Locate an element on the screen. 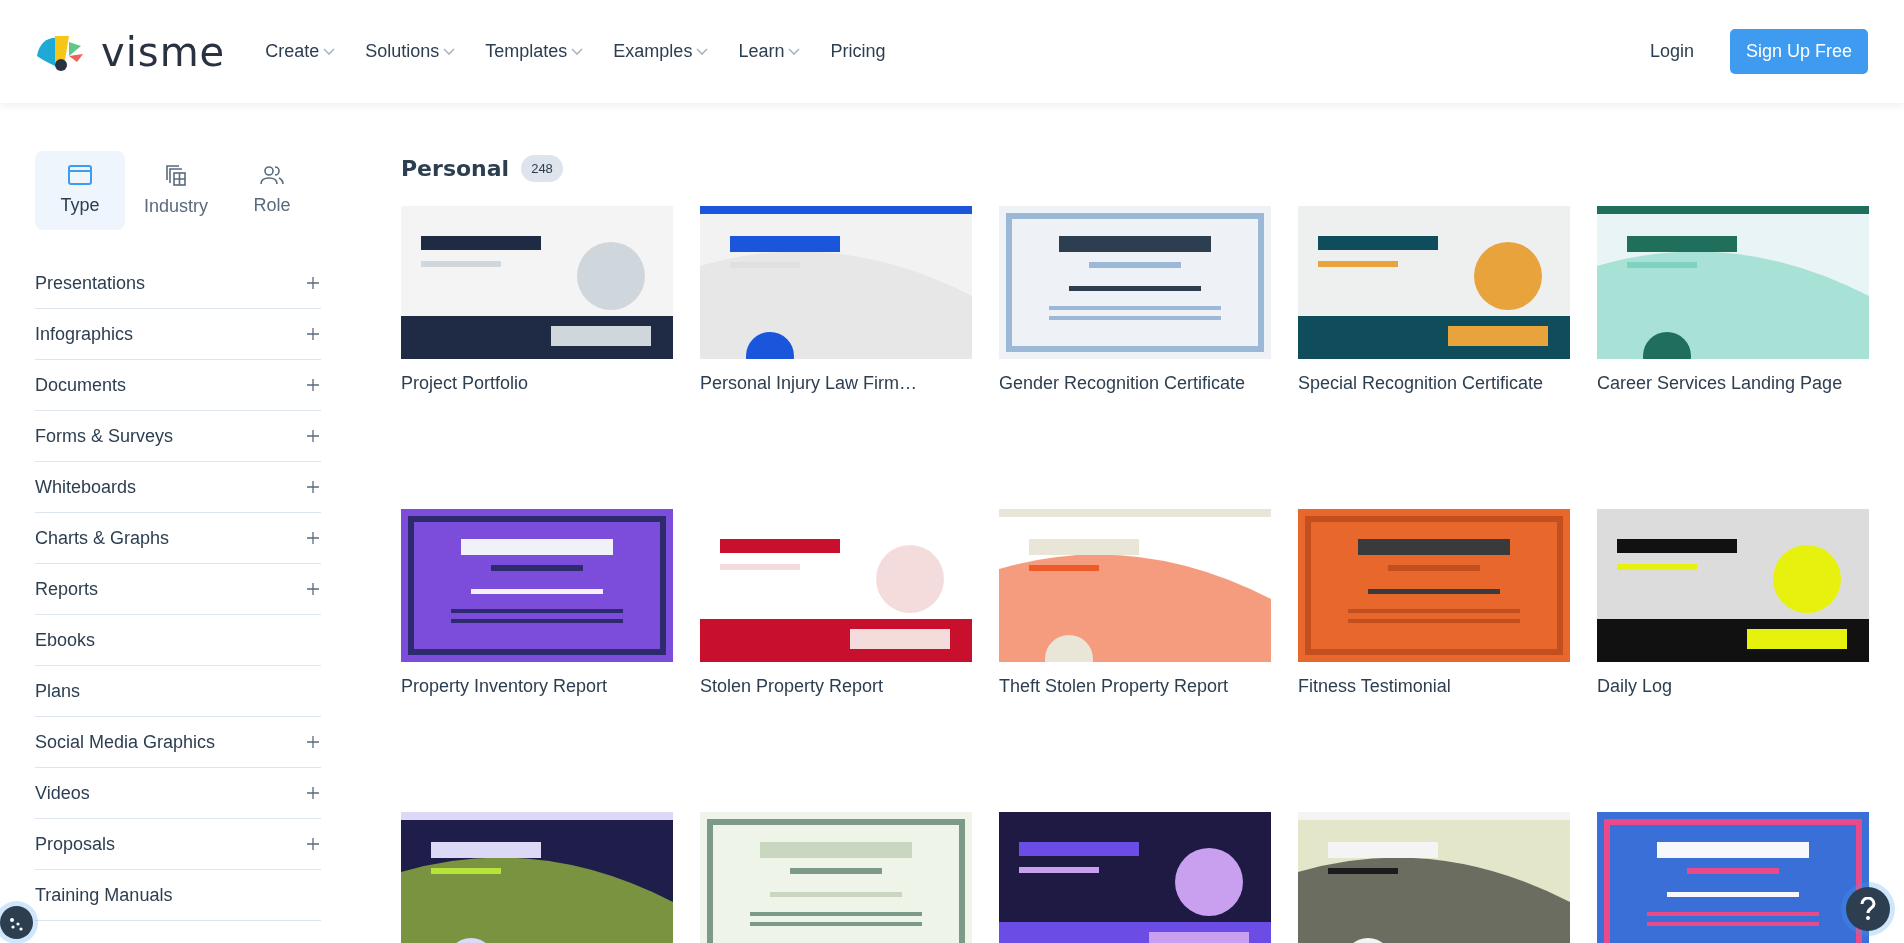 This screenshot has height=943, width=1904. filter-tab: Role is located at coordinates (272, 190).